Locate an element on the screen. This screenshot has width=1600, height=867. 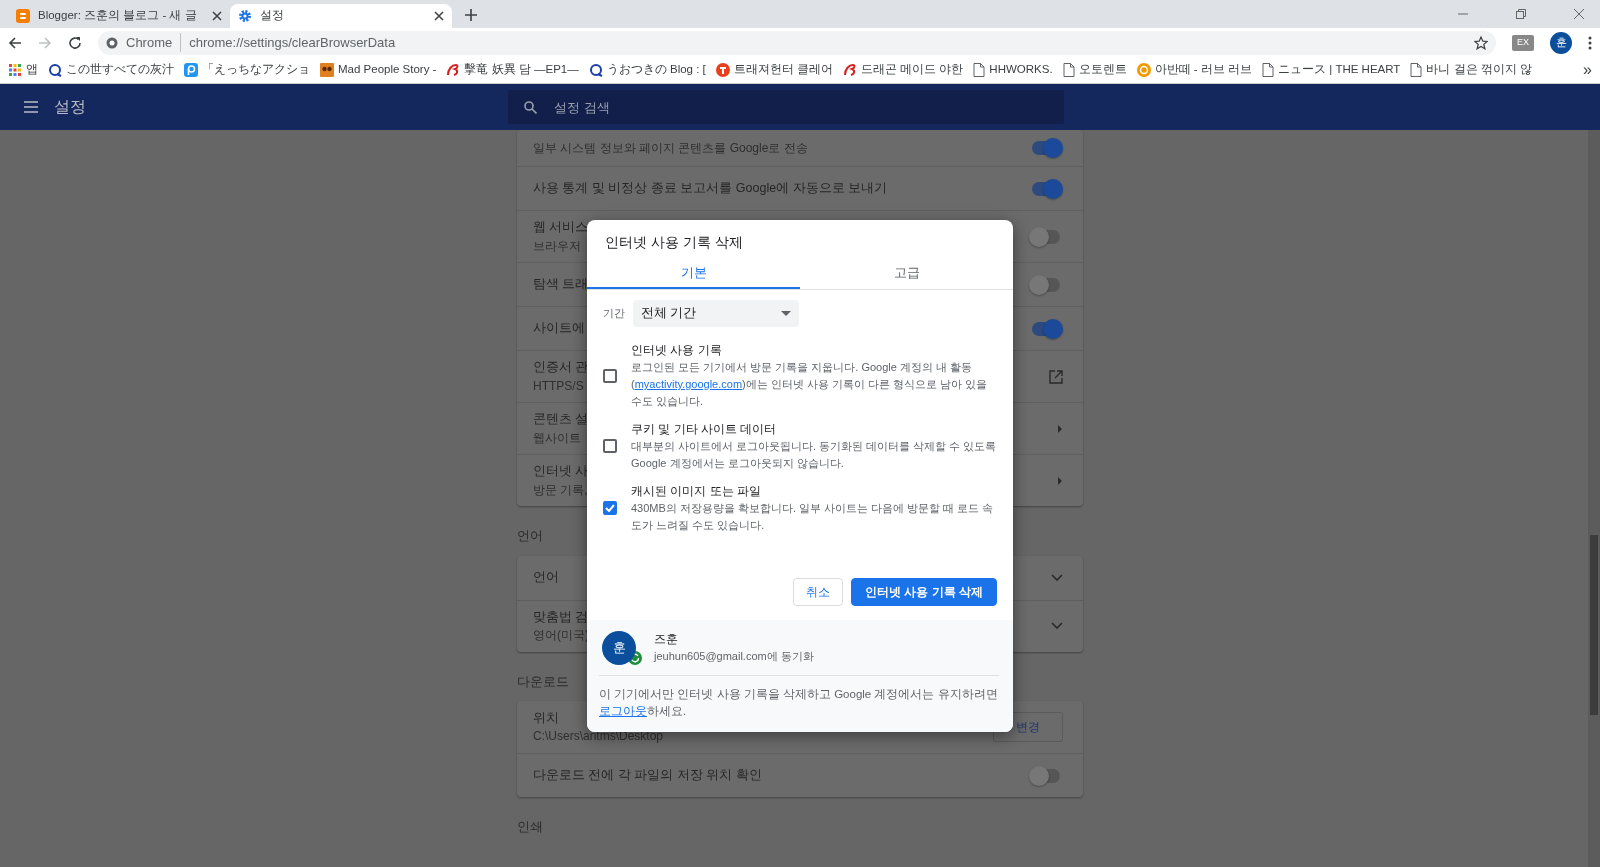
bookmark-label: うおつきの Blog : [ is located at coordinates (656, 70).